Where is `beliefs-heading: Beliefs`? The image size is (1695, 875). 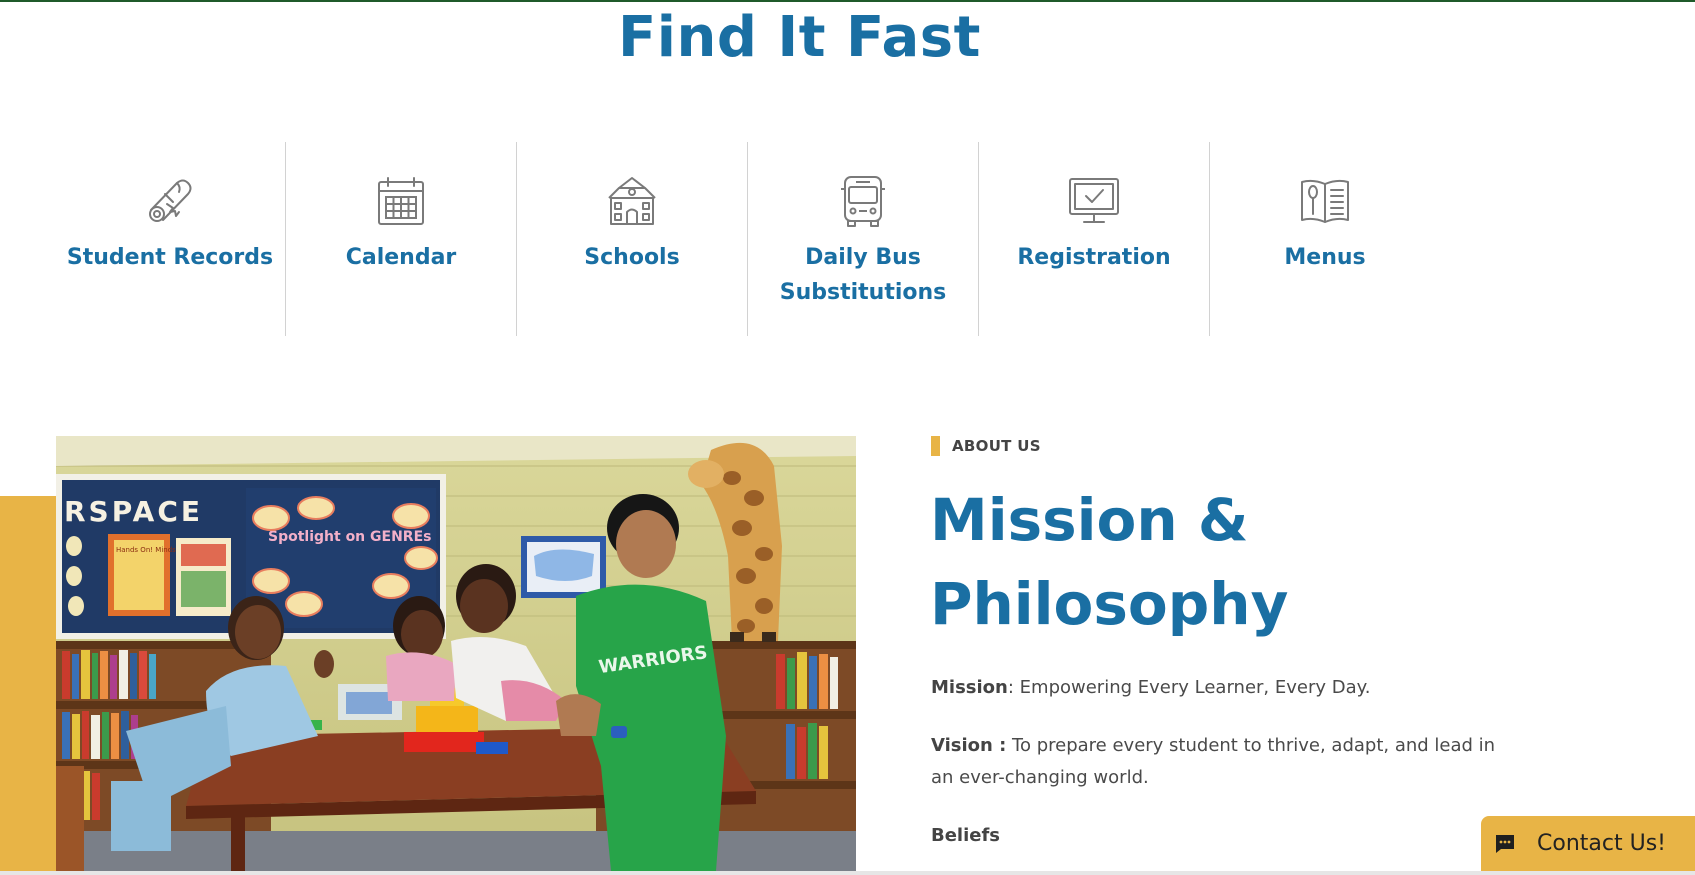 beliefs-heading: Beliefs is located at coordinates (966, 835).